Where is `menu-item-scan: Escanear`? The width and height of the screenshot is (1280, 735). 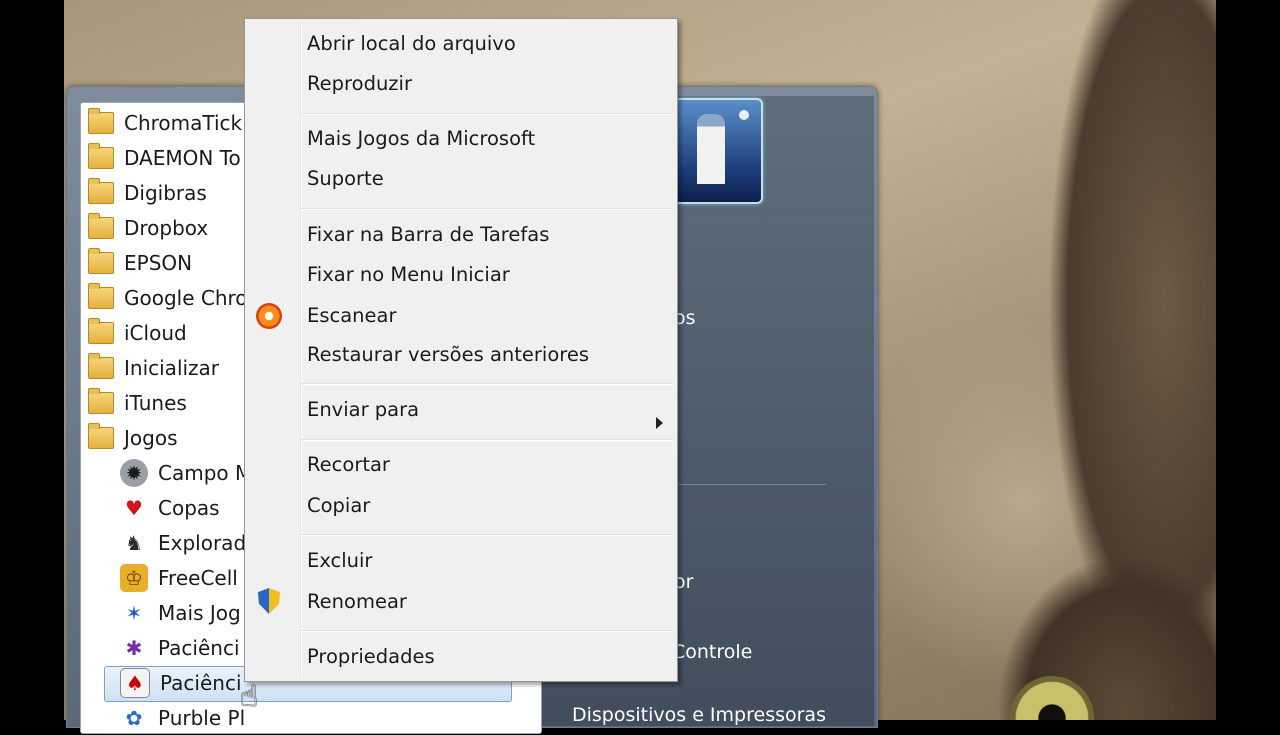 menu-item-scan: Escanear is located at coordinates (487, 315).